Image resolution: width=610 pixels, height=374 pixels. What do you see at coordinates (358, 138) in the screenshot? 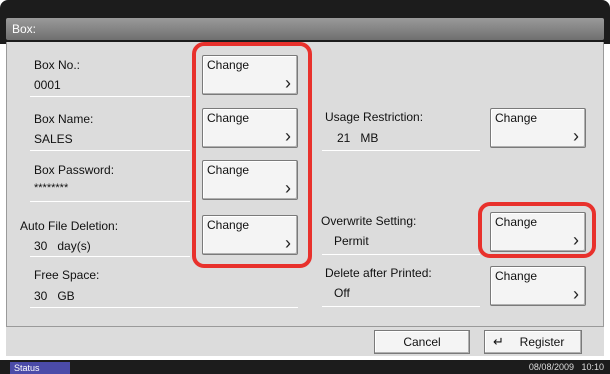
I see `usage-restriction-value: 21 MB` at bounding box center [358, 138].